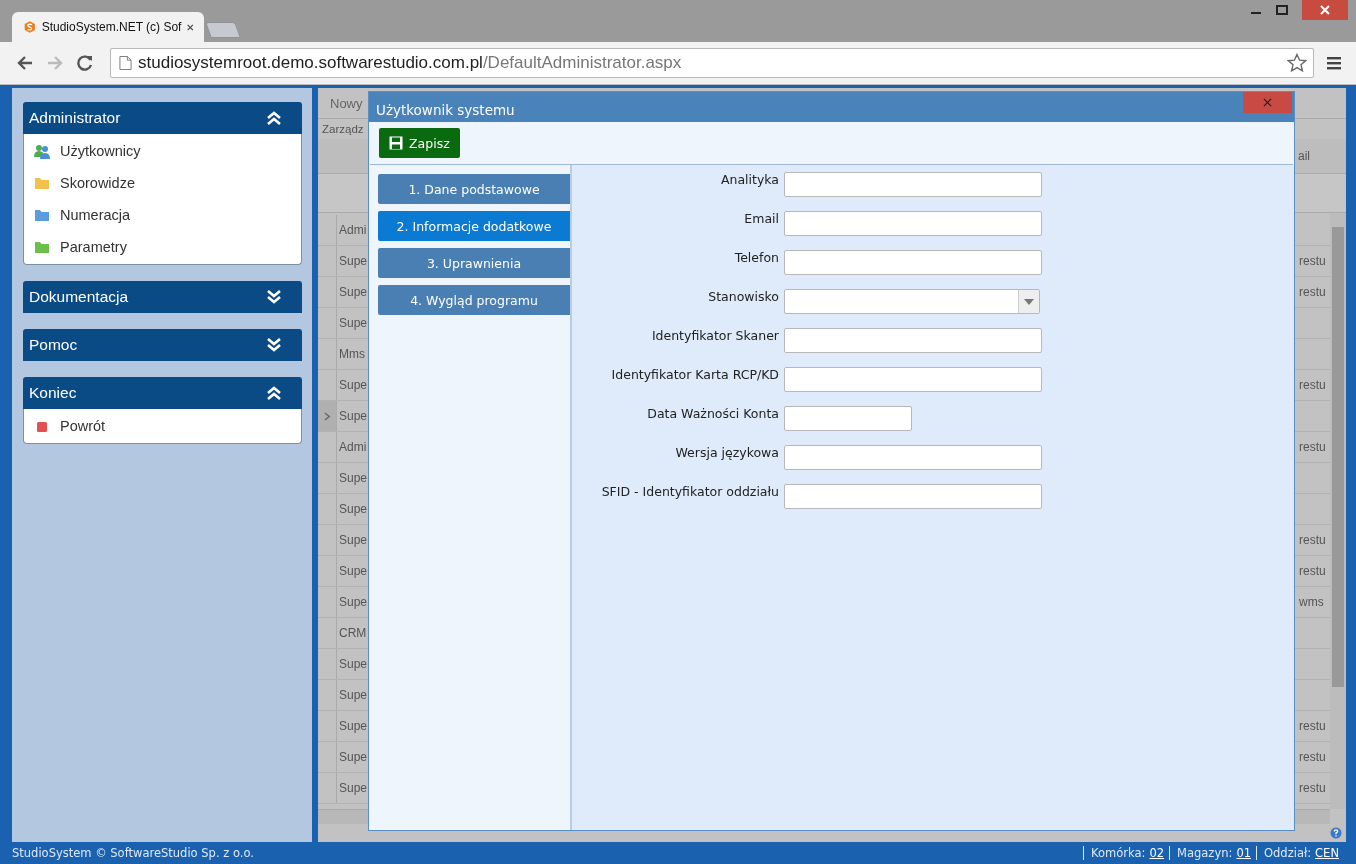 The image size is (1356, 864). What do you see at coordinates (694, 374) in the screenshot?
I see `field-label: Identyfikator Karta RCP/KD` at bounding box center [694, 374].